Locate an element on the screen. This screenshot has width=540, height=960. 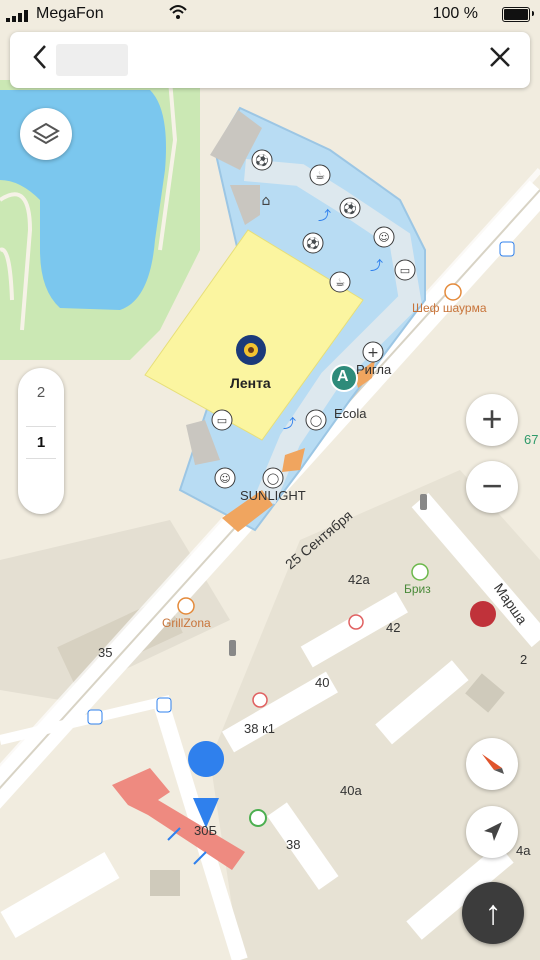
floor-2-button: 2 is located at coordinates (41, 392).